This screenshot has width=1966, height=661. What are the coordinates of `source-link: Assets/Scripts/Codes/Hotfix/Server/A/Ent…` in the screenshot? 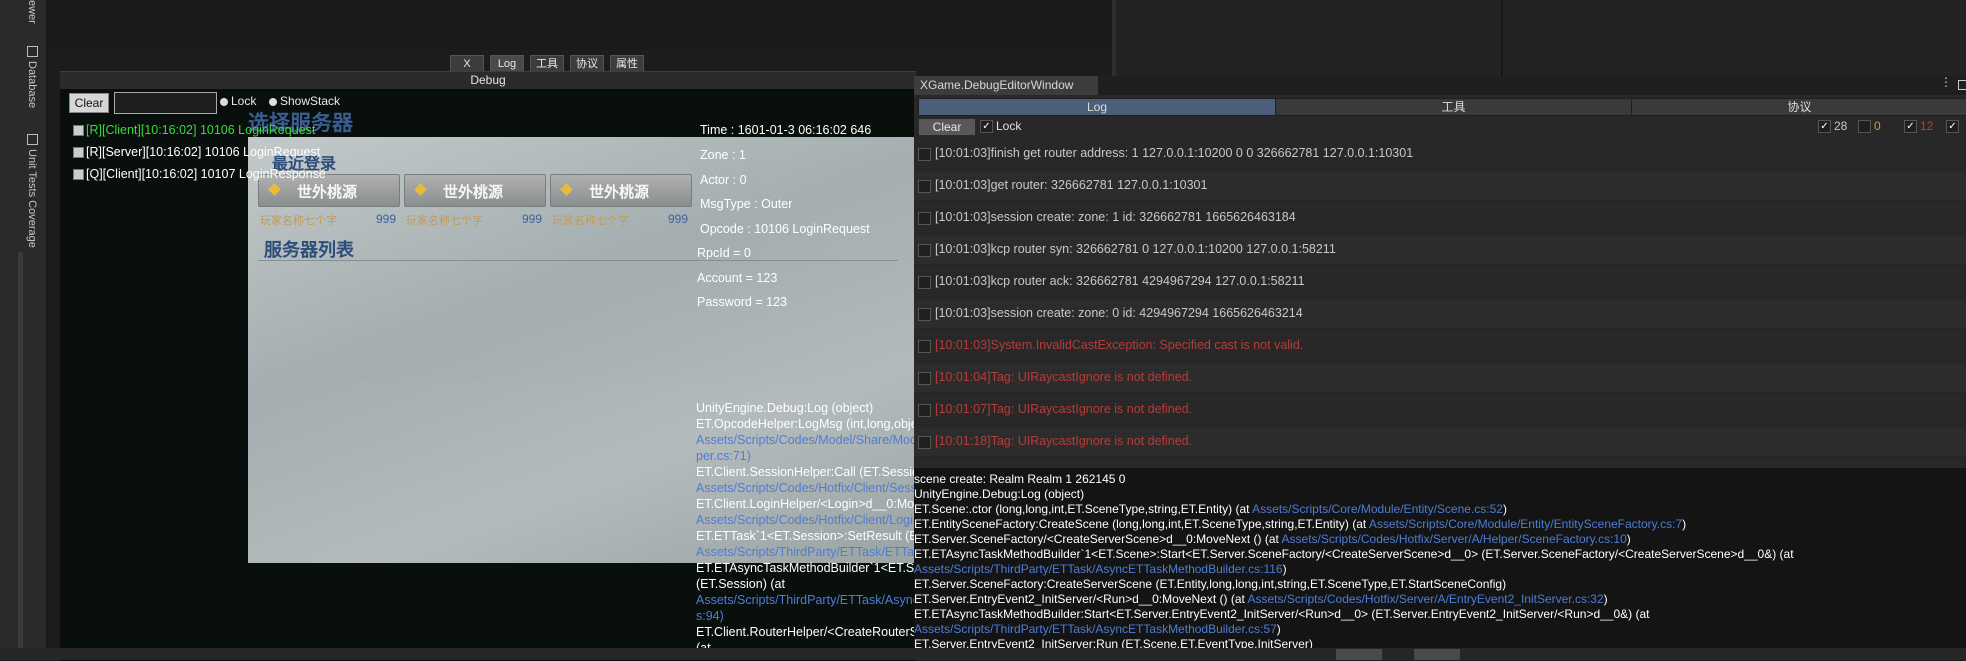 It's located at (1426, 599).